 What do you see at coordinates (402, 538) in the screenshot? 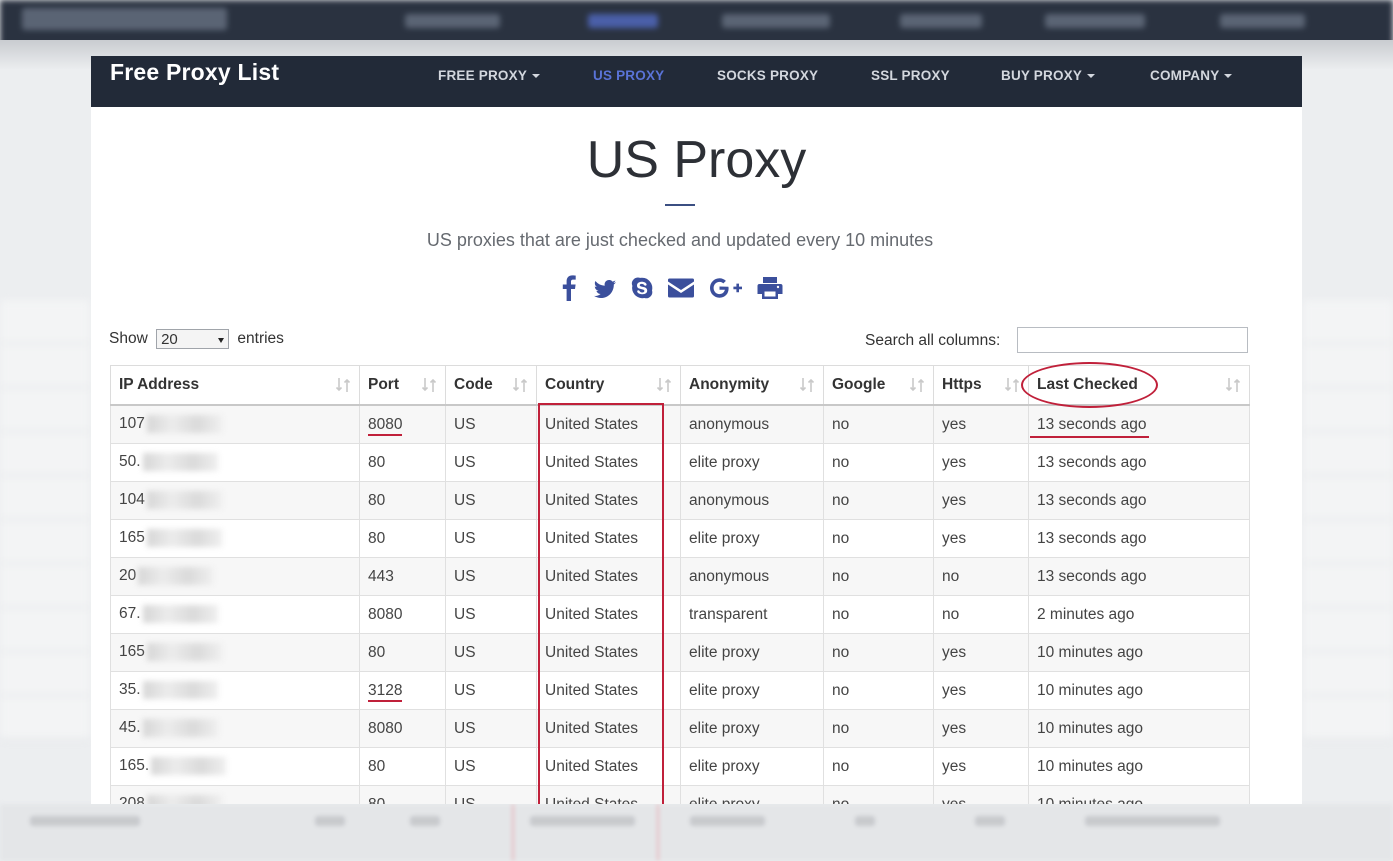
I see `cell-port: 80` at bounding box center [402, 538].